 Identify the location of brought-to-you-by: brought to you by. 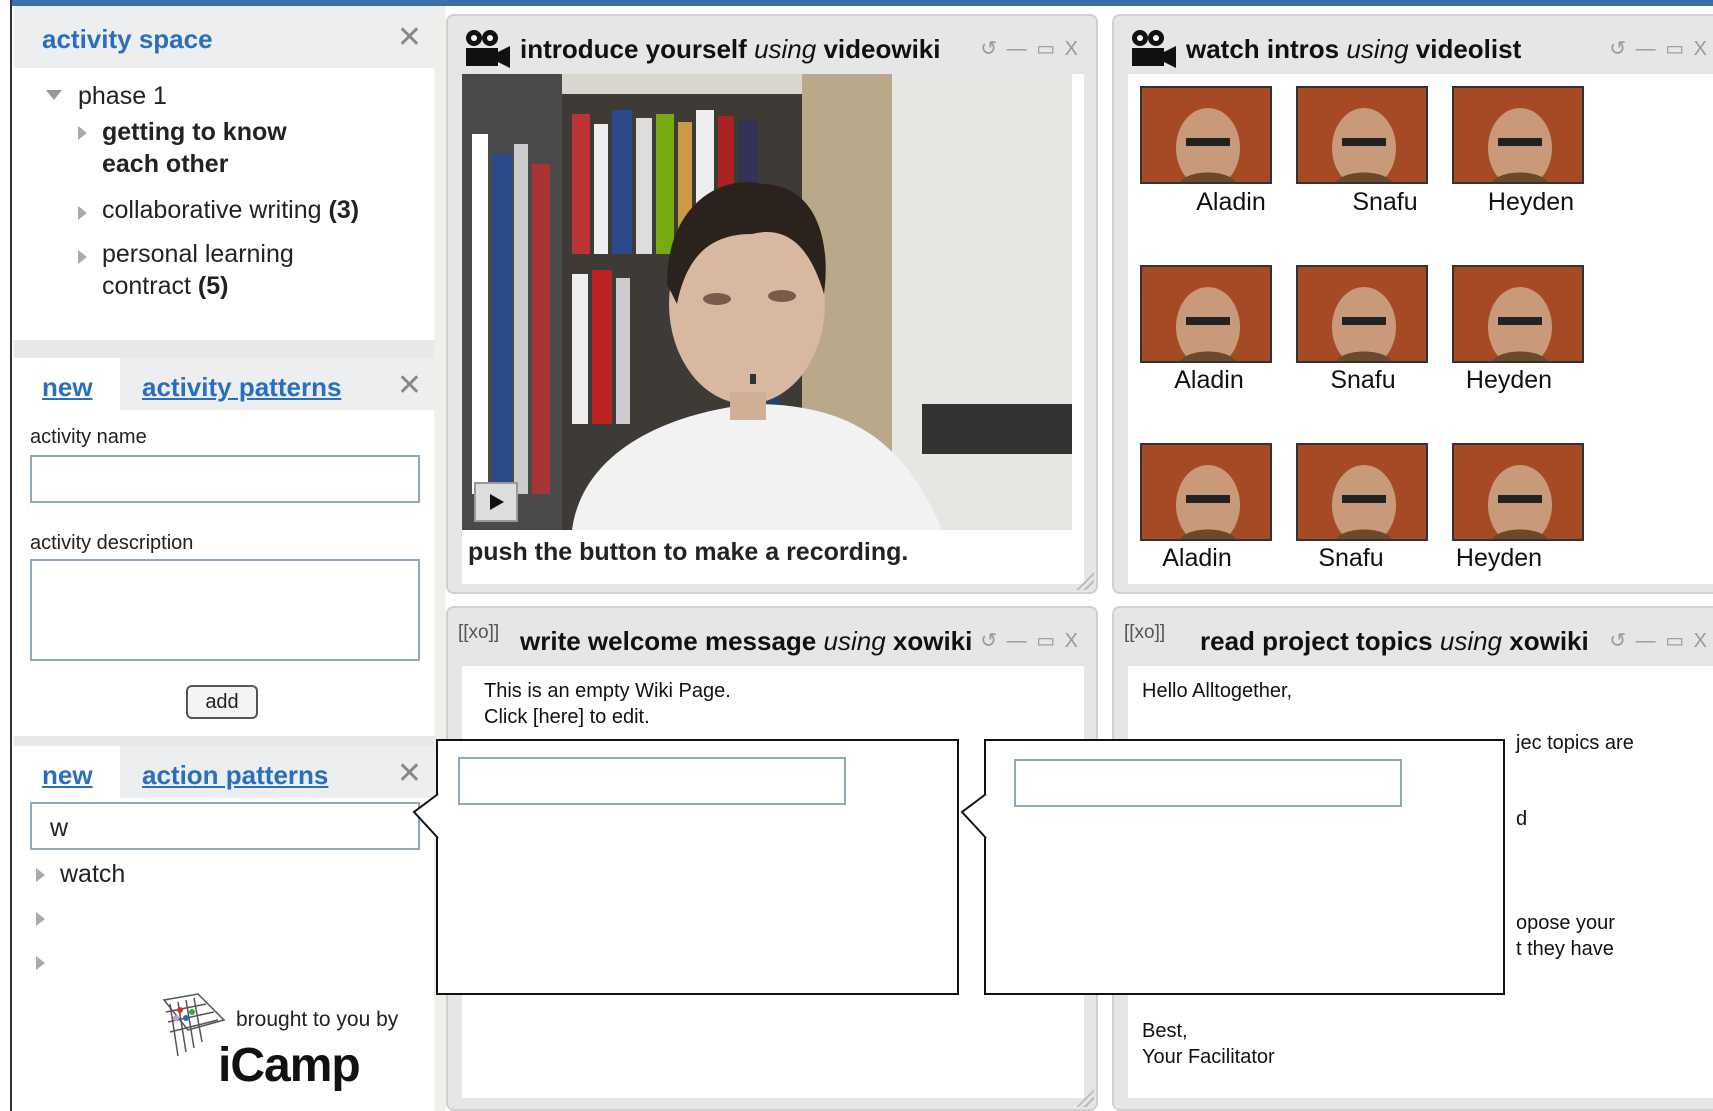
(317, 1019).